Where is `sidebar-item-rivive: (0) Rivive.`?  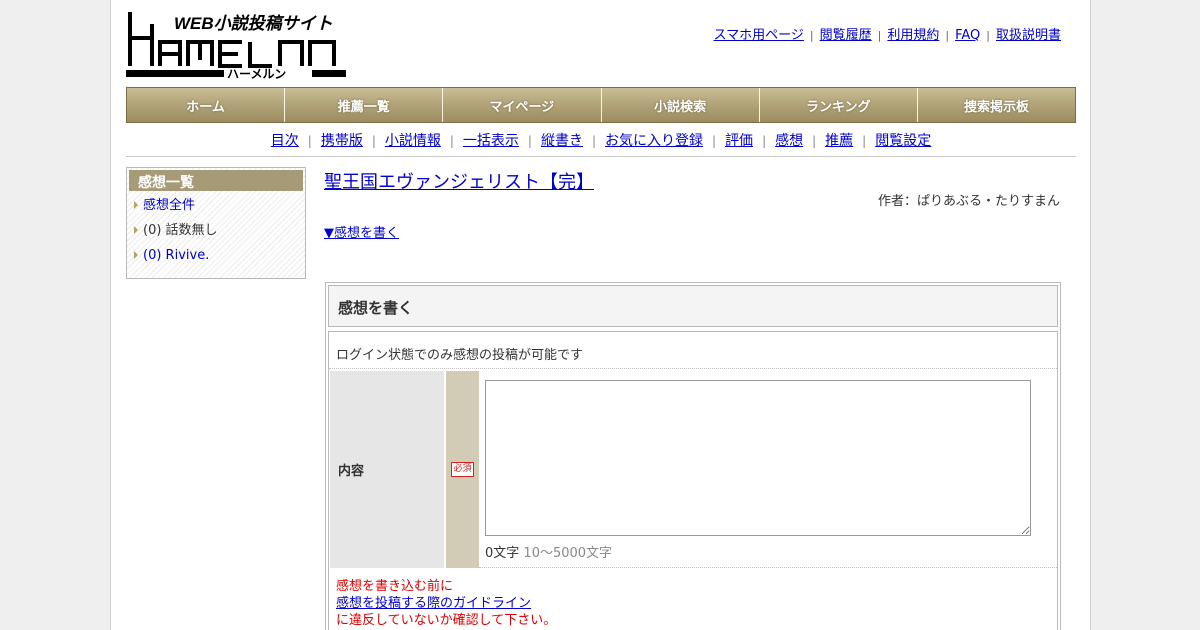
sidebar-item-rivive: (0) Rivive. is located at coordinates (216, 259).